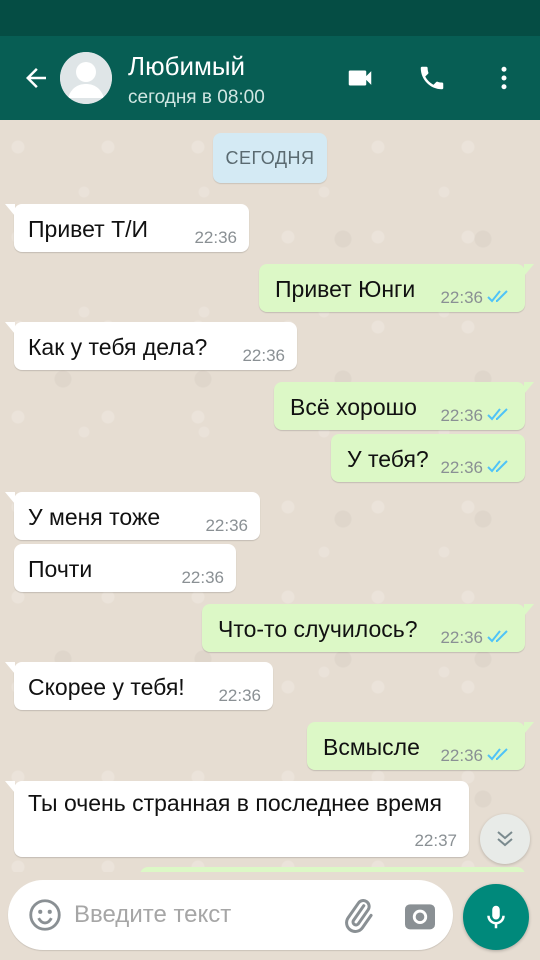 This screenshot has height=960, width=540. I want to click on camera-button, so click(420, 916).